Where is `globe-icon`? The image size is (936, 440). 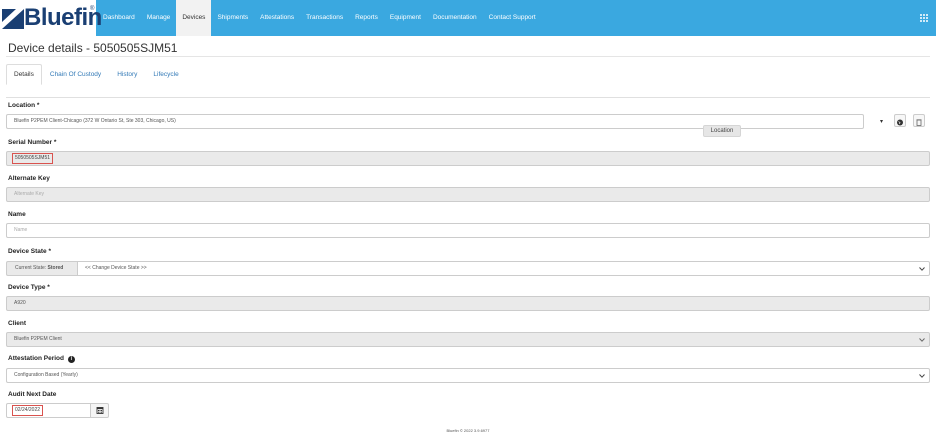 globe-icon is located at coordinates (900, 122).